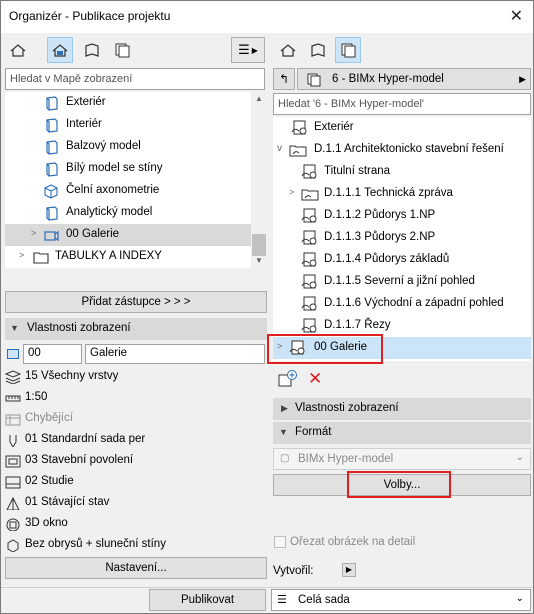  Describe the element at coordinates (207, 600) in the screenshot. I see `publish-button: Publikovat` at that location.